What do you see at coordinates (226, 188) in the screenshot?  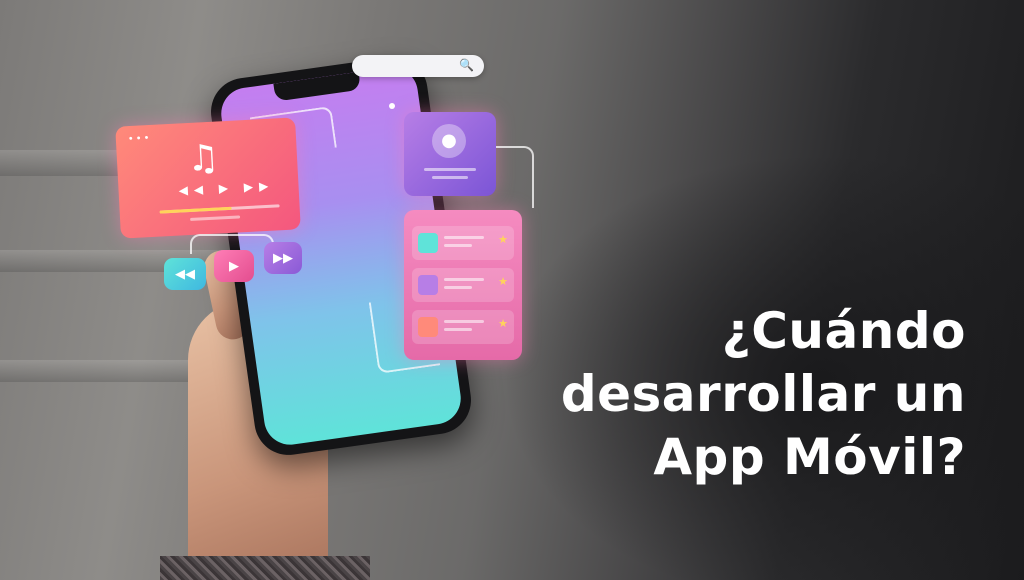 I see `player-controls-icon: ◀◀ ▶ ▶▶` at bounding box center [226, 188].